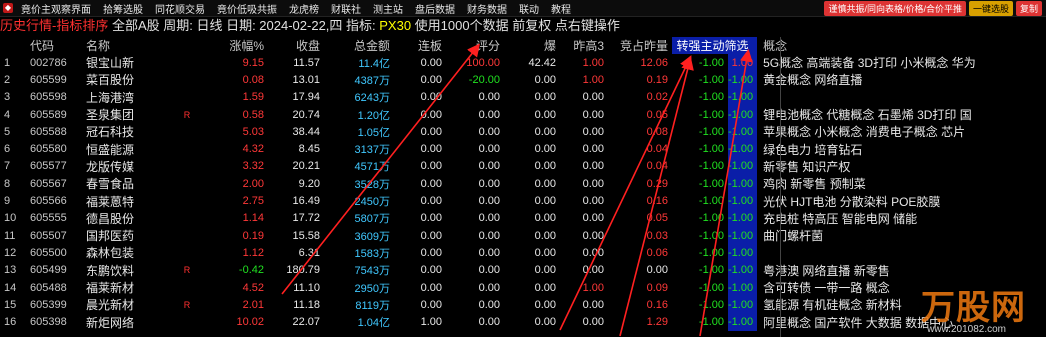 This screenshot has width=1046, height=337. I want to click on menu-item-9: 联动, so click(529, 8).